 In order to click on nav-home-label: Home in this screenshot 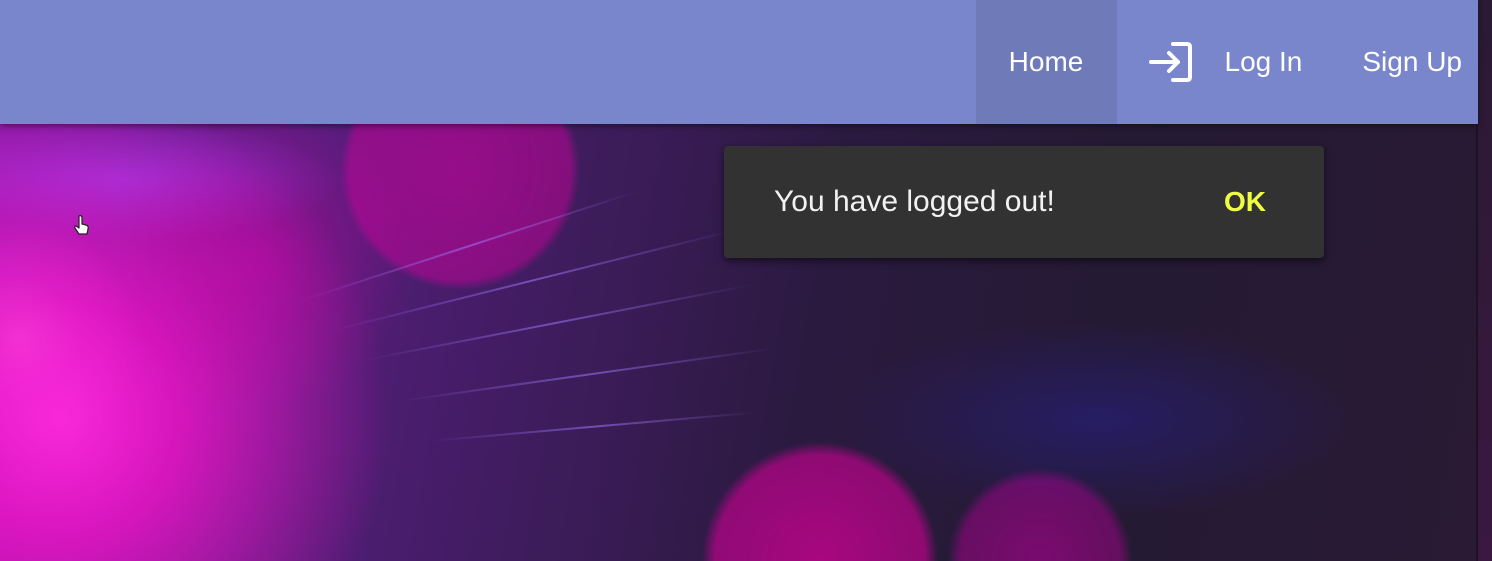, I will do `click(1046, 61)`.